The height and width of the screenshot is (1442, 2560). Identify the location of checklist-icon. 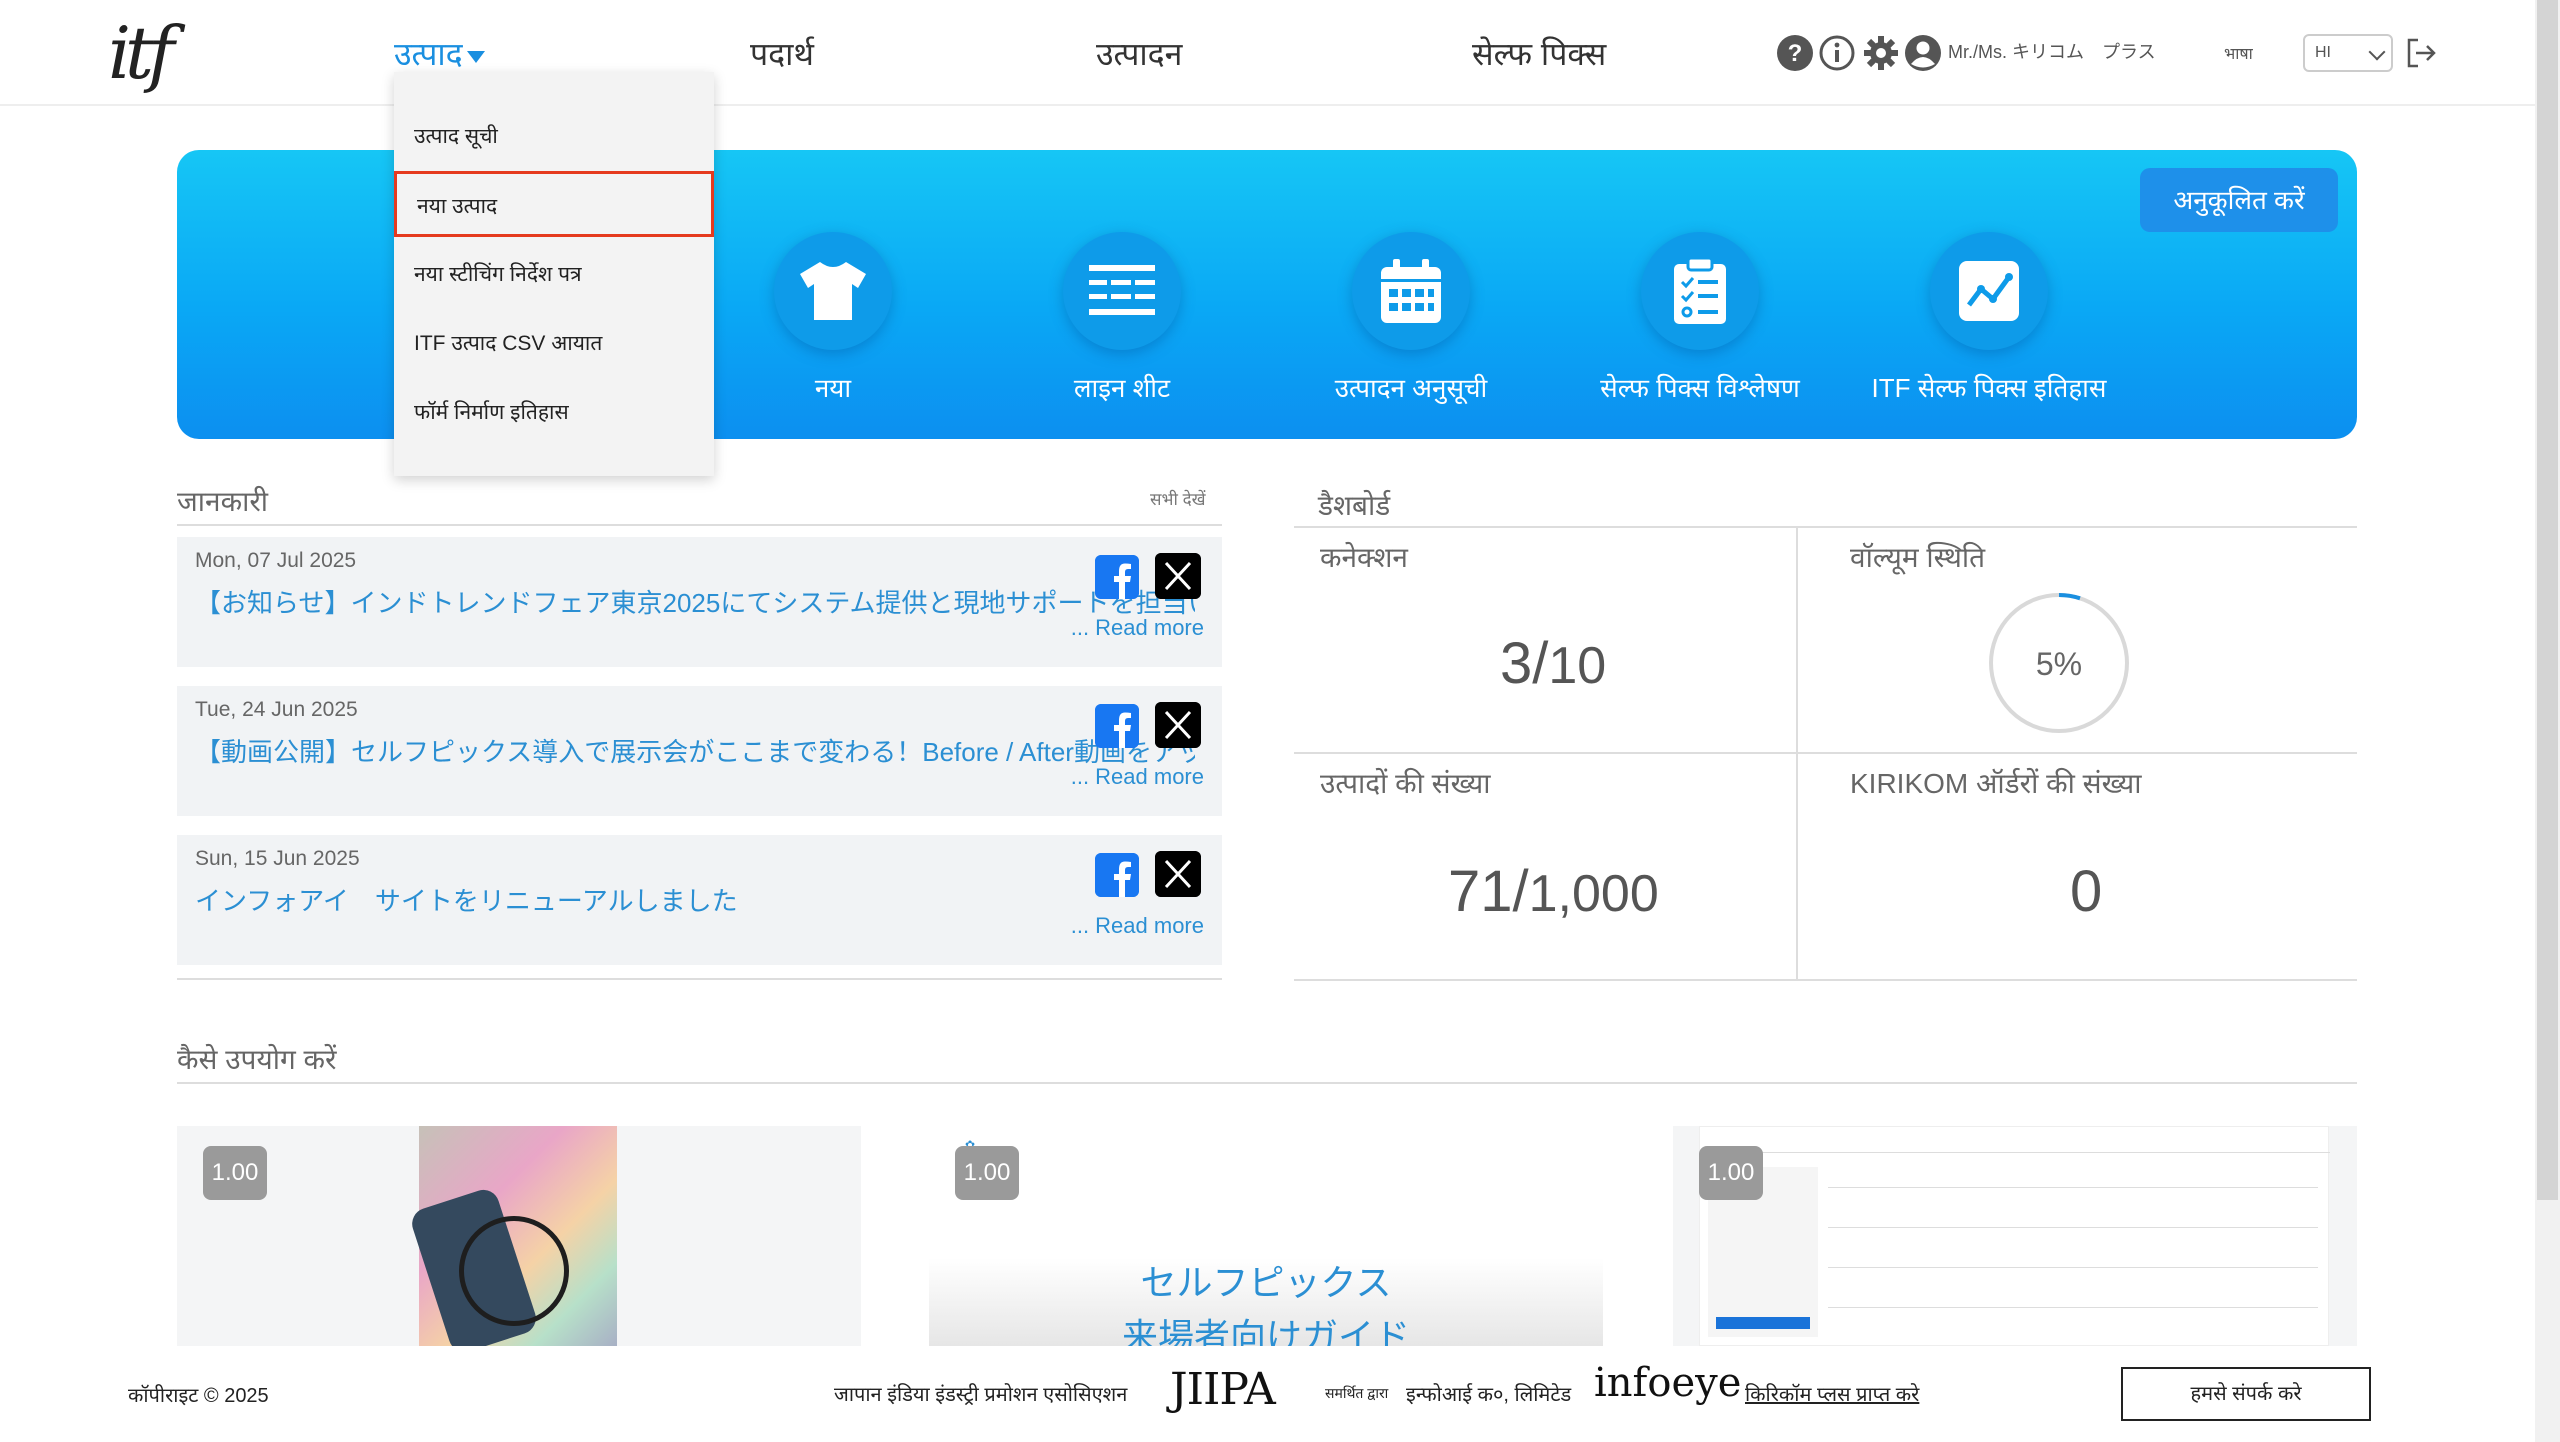
(1700, 291).